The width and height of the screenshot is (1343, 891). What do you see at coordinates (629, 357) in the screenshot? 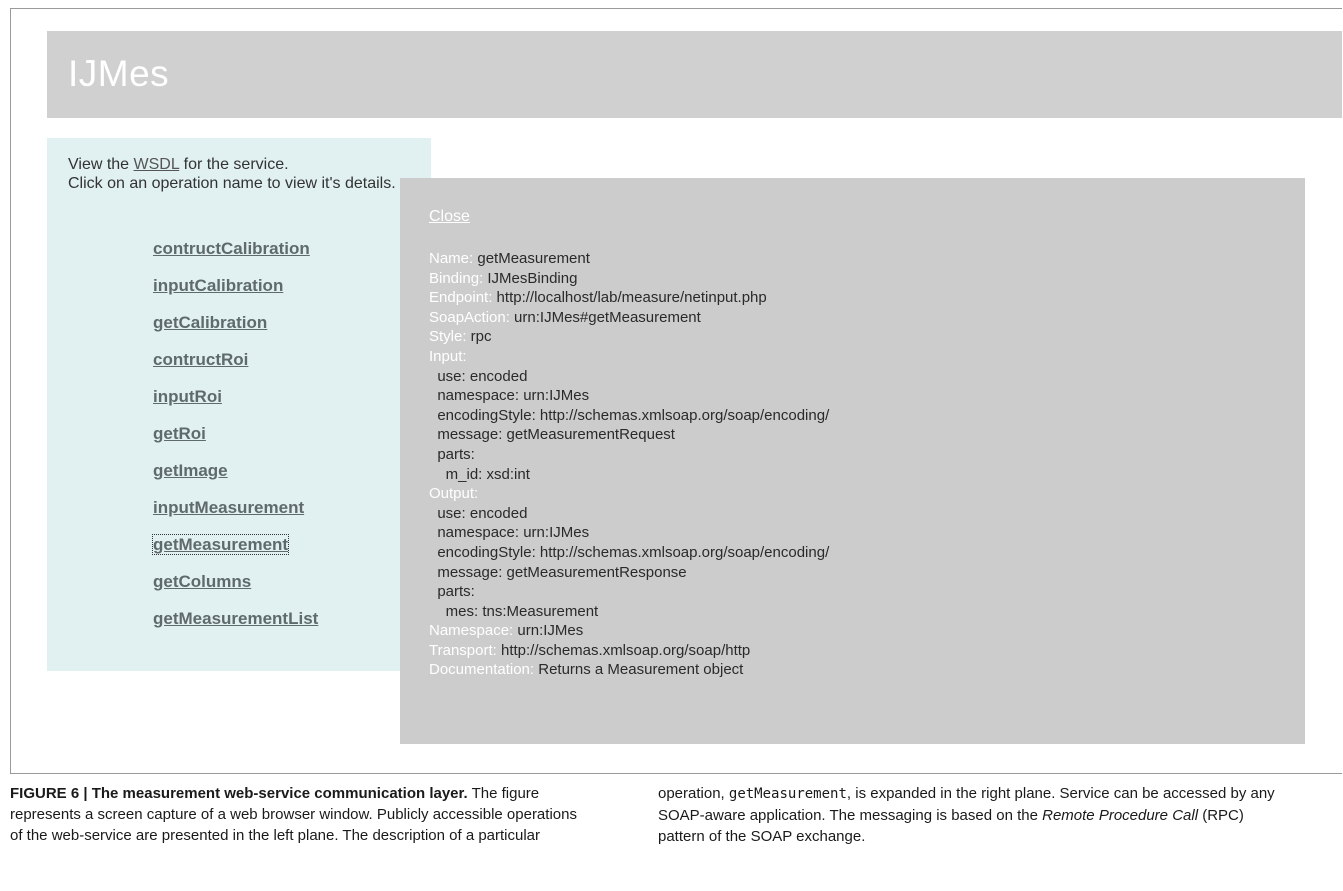
I see `detail-row: Input:` at bounding box center [629, 357].